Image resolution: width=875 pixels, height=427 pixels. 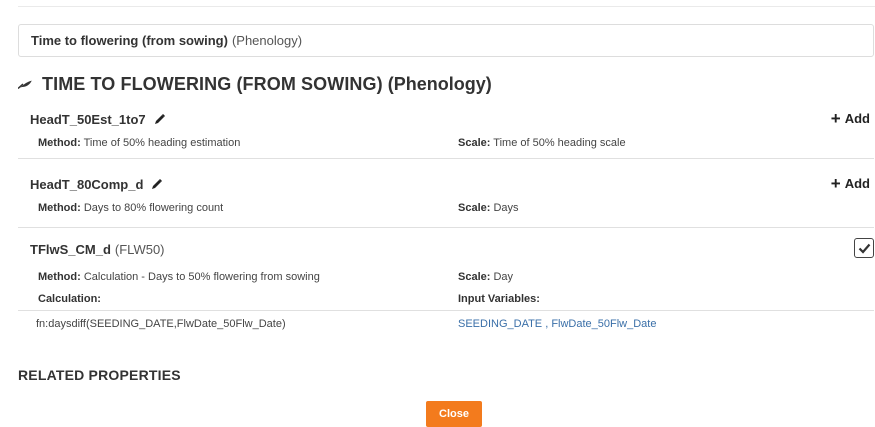 I want to click on input-variables-label: Input Variables:, so click(x=499, y=299).